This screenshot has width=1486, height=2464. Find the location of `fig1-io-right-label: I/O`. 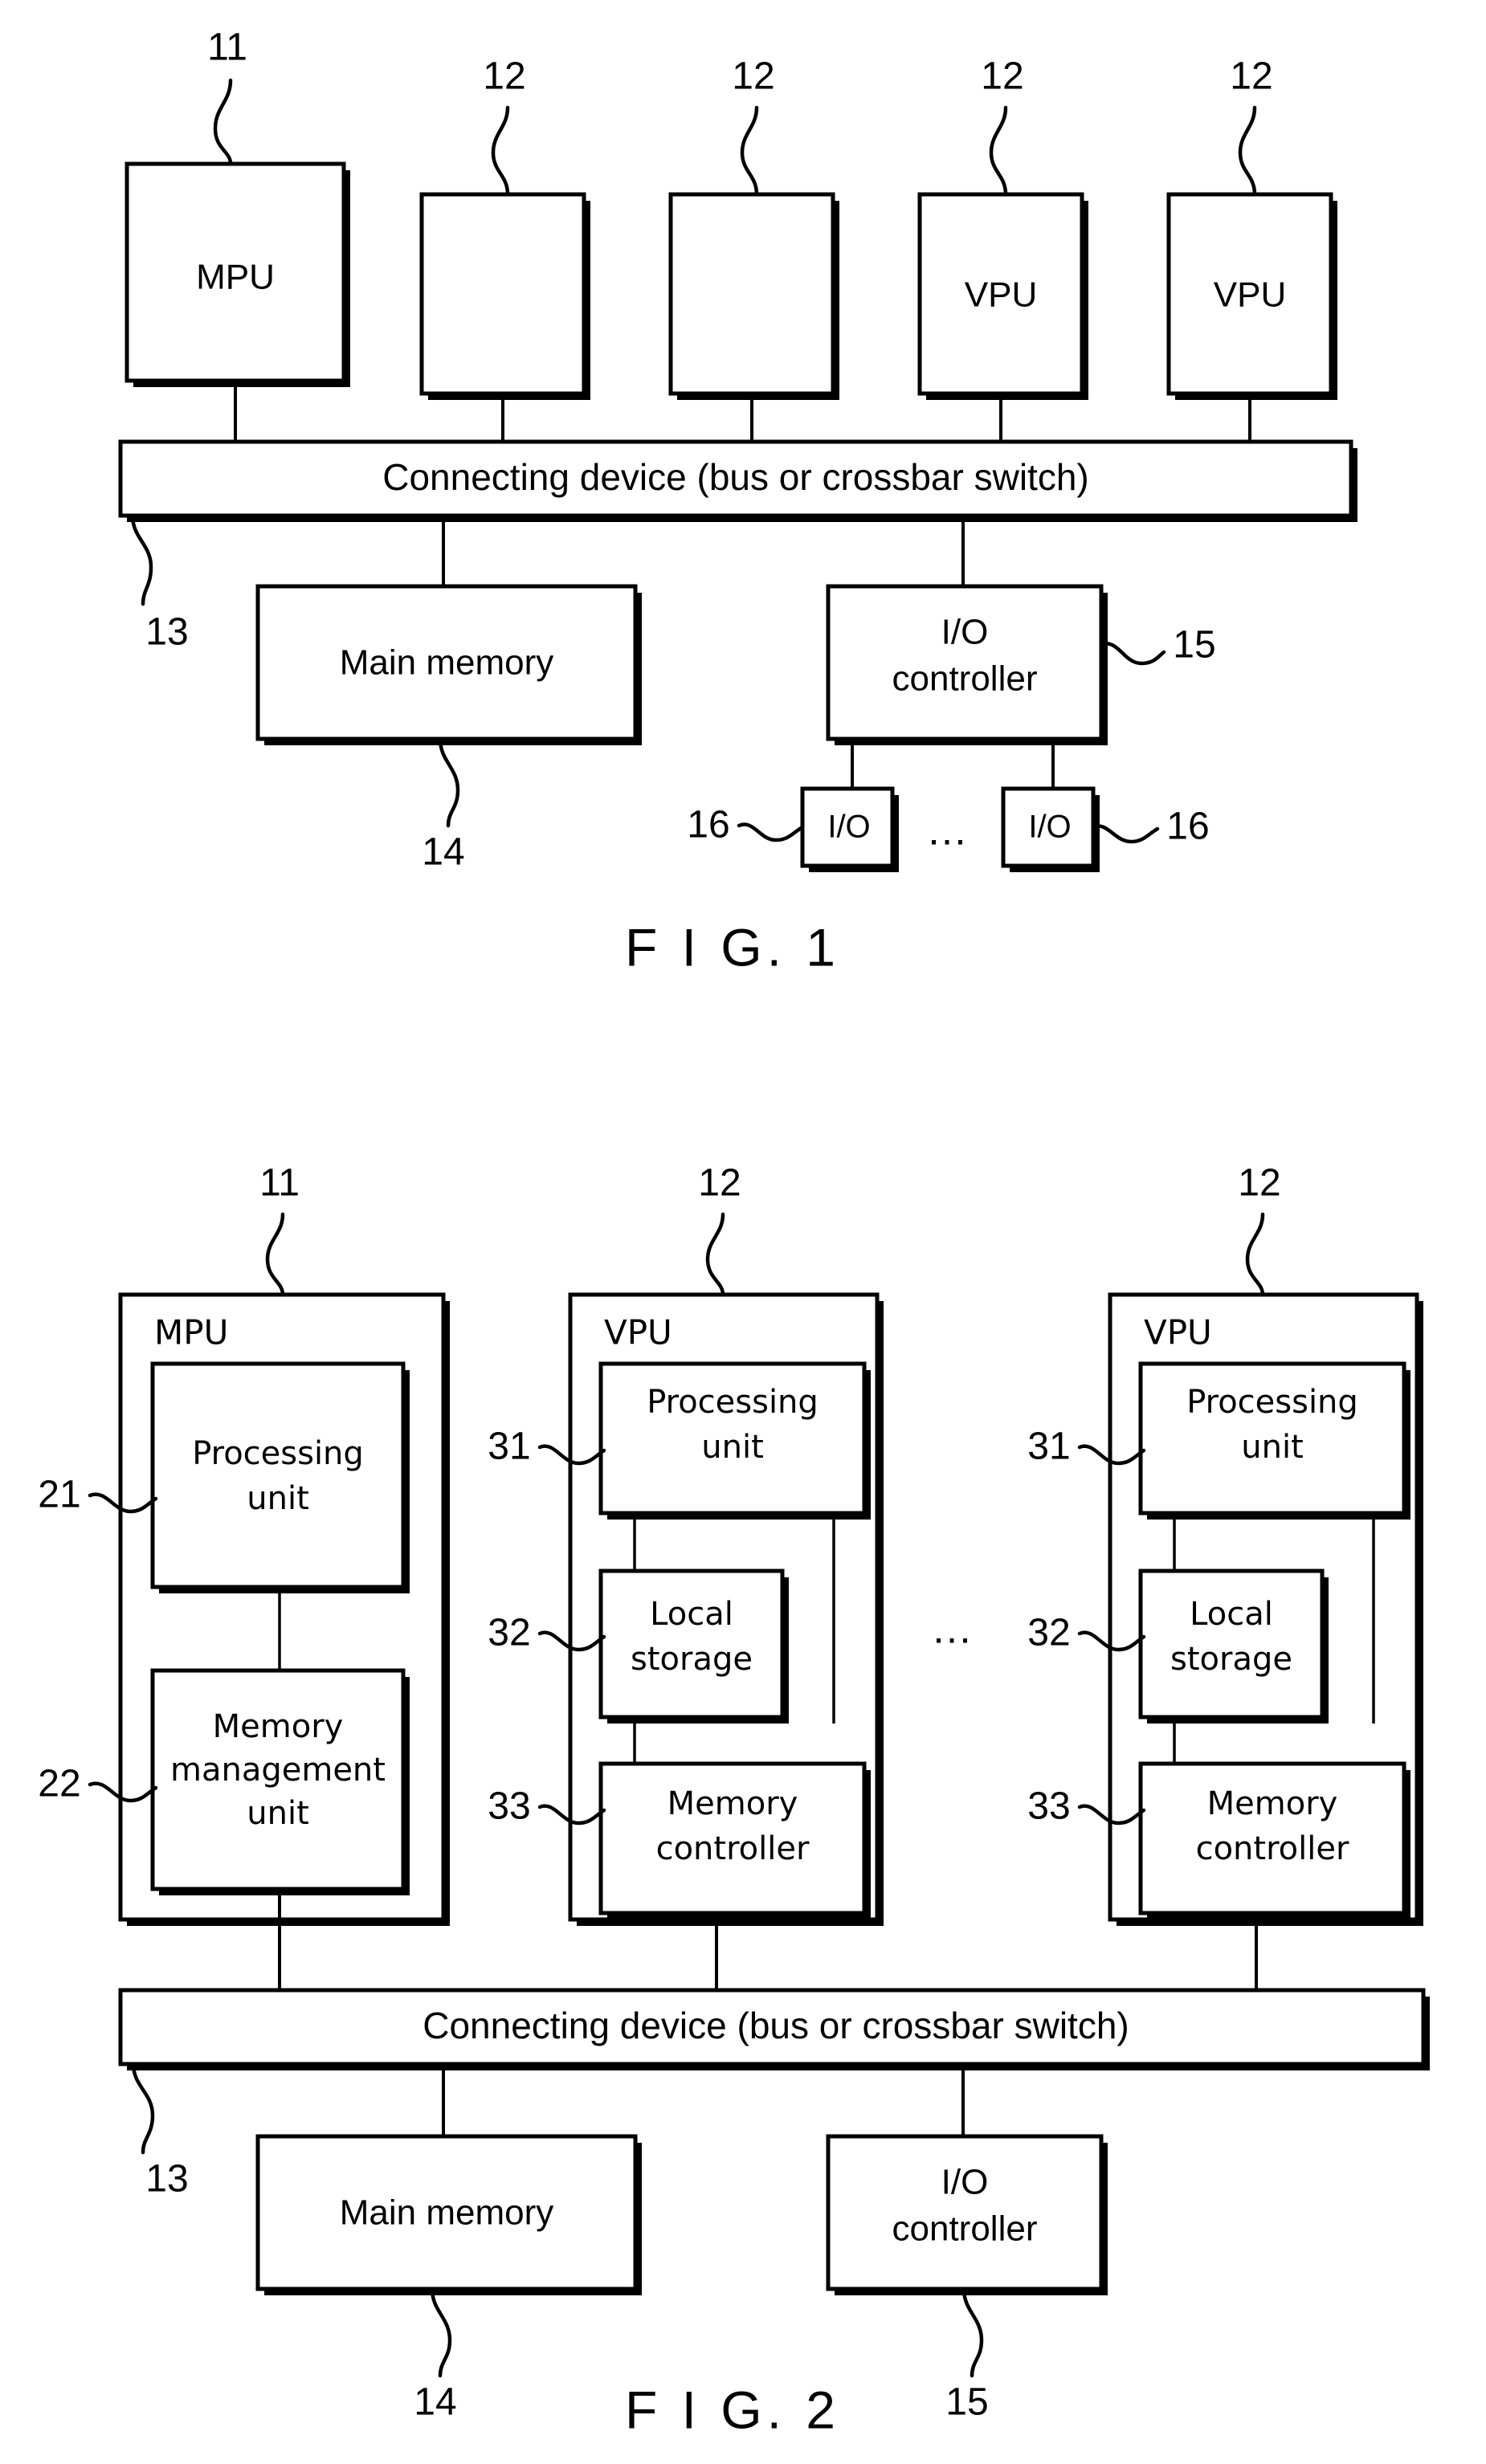

fig1-io-right-label: I/O is located at coordinates (1050, 827).